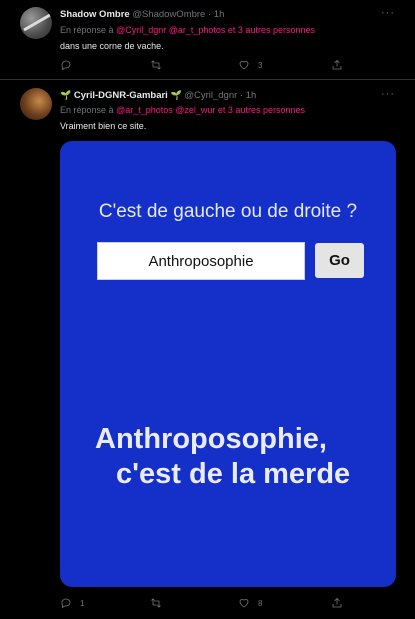 The image size is (415, 619). I want to click on media-question: C'est de gauche ou de droite ?, so click(228, 211).